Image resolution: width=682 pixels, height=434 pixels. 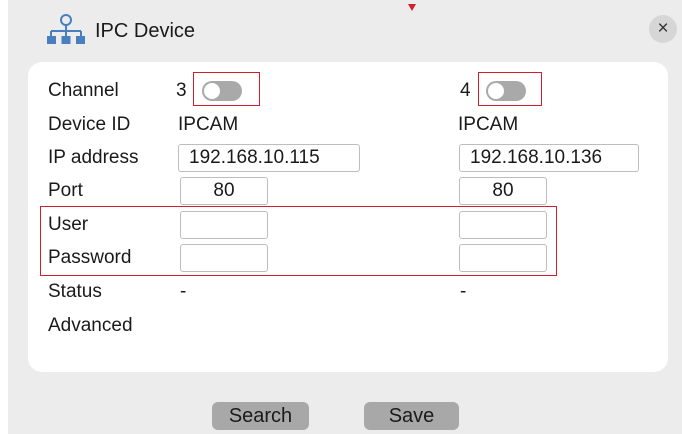 What do you see at coordinates (83, 90) in the screenshot?
I see `channel-label: Channel` at bounding box center [83, 90].